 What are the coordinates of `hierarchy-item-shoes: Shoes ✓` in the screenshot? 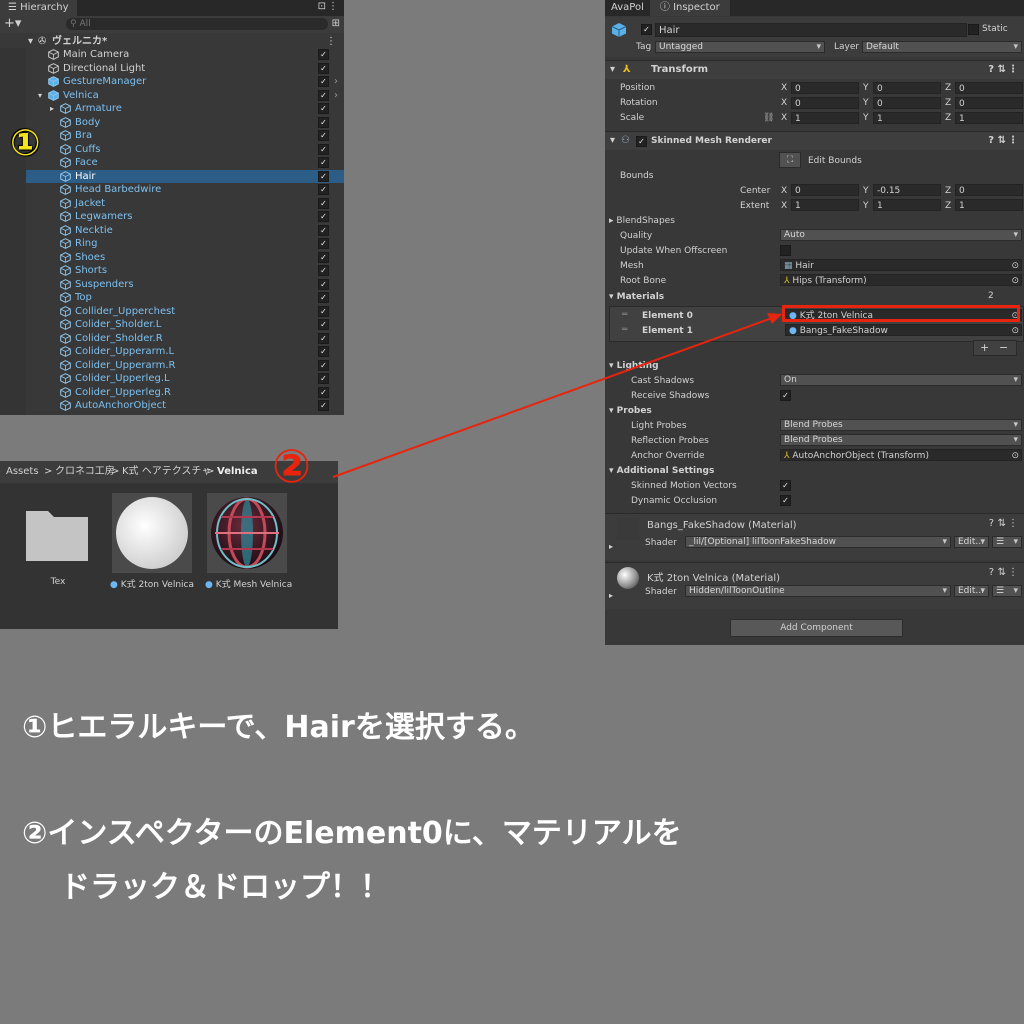 It's located at (172, 257).